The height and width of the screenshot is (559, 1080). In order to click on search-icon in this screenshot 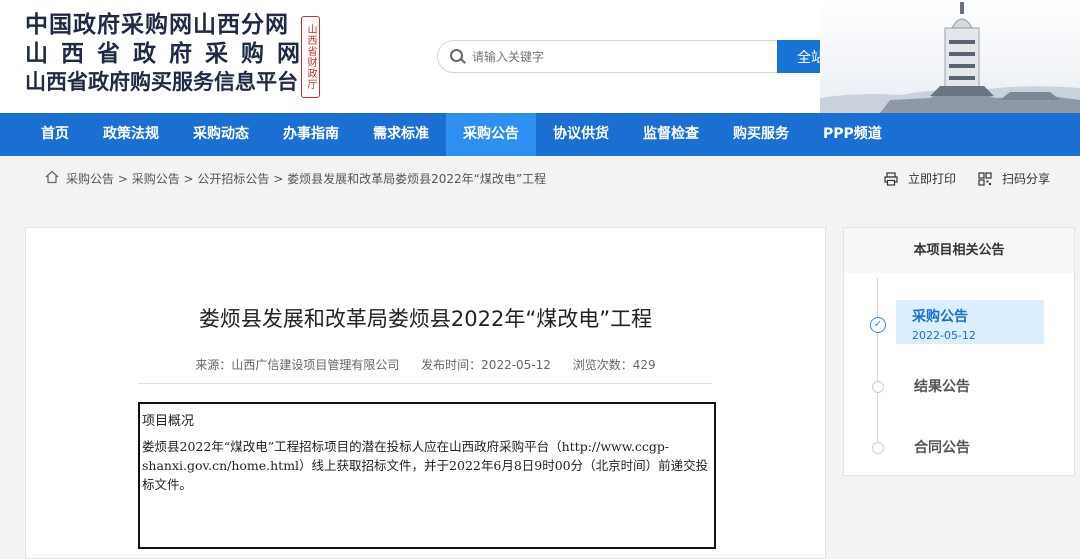, I will do `click(456, 55)`.